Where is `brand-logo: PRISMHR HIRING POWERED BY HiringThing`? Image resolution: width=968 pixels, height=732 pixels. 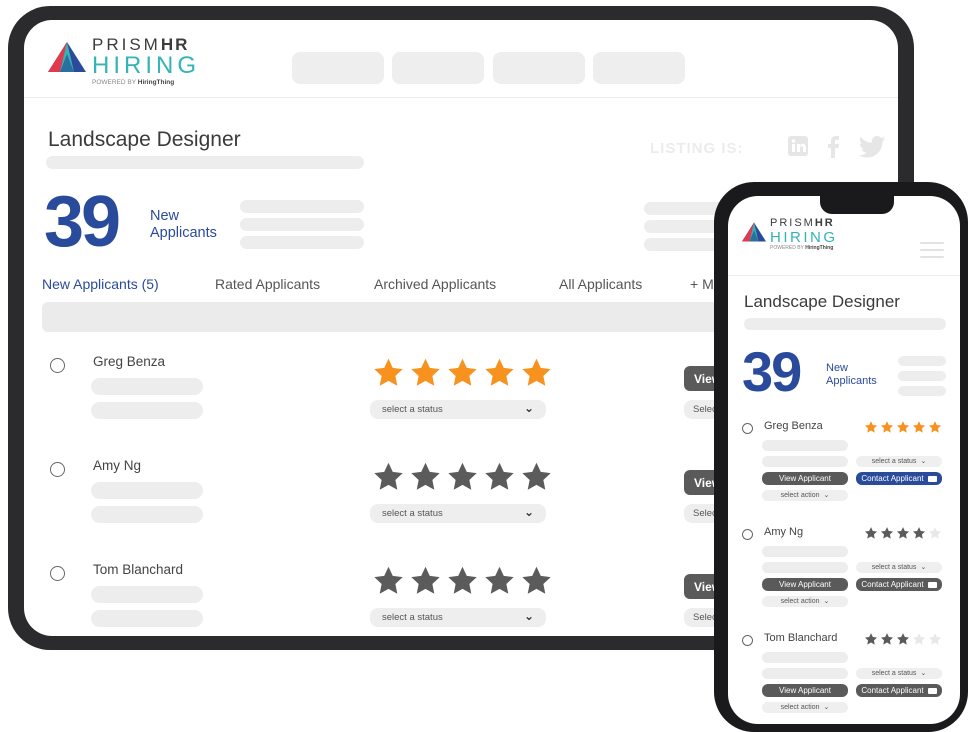
brand-logo: PRISMHR HIRING POWERED BY HiringThing is located at coordinates (124, 61).